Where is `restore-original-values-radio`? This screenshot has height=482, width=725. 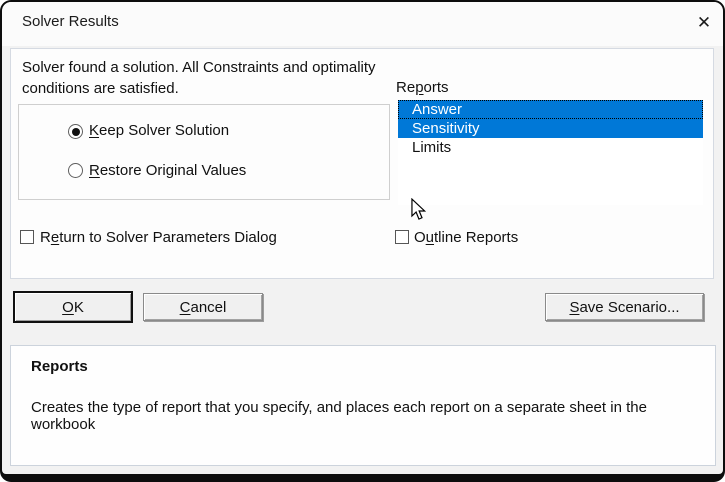
restore-original-values-radio is located at coordinates (75, 170).